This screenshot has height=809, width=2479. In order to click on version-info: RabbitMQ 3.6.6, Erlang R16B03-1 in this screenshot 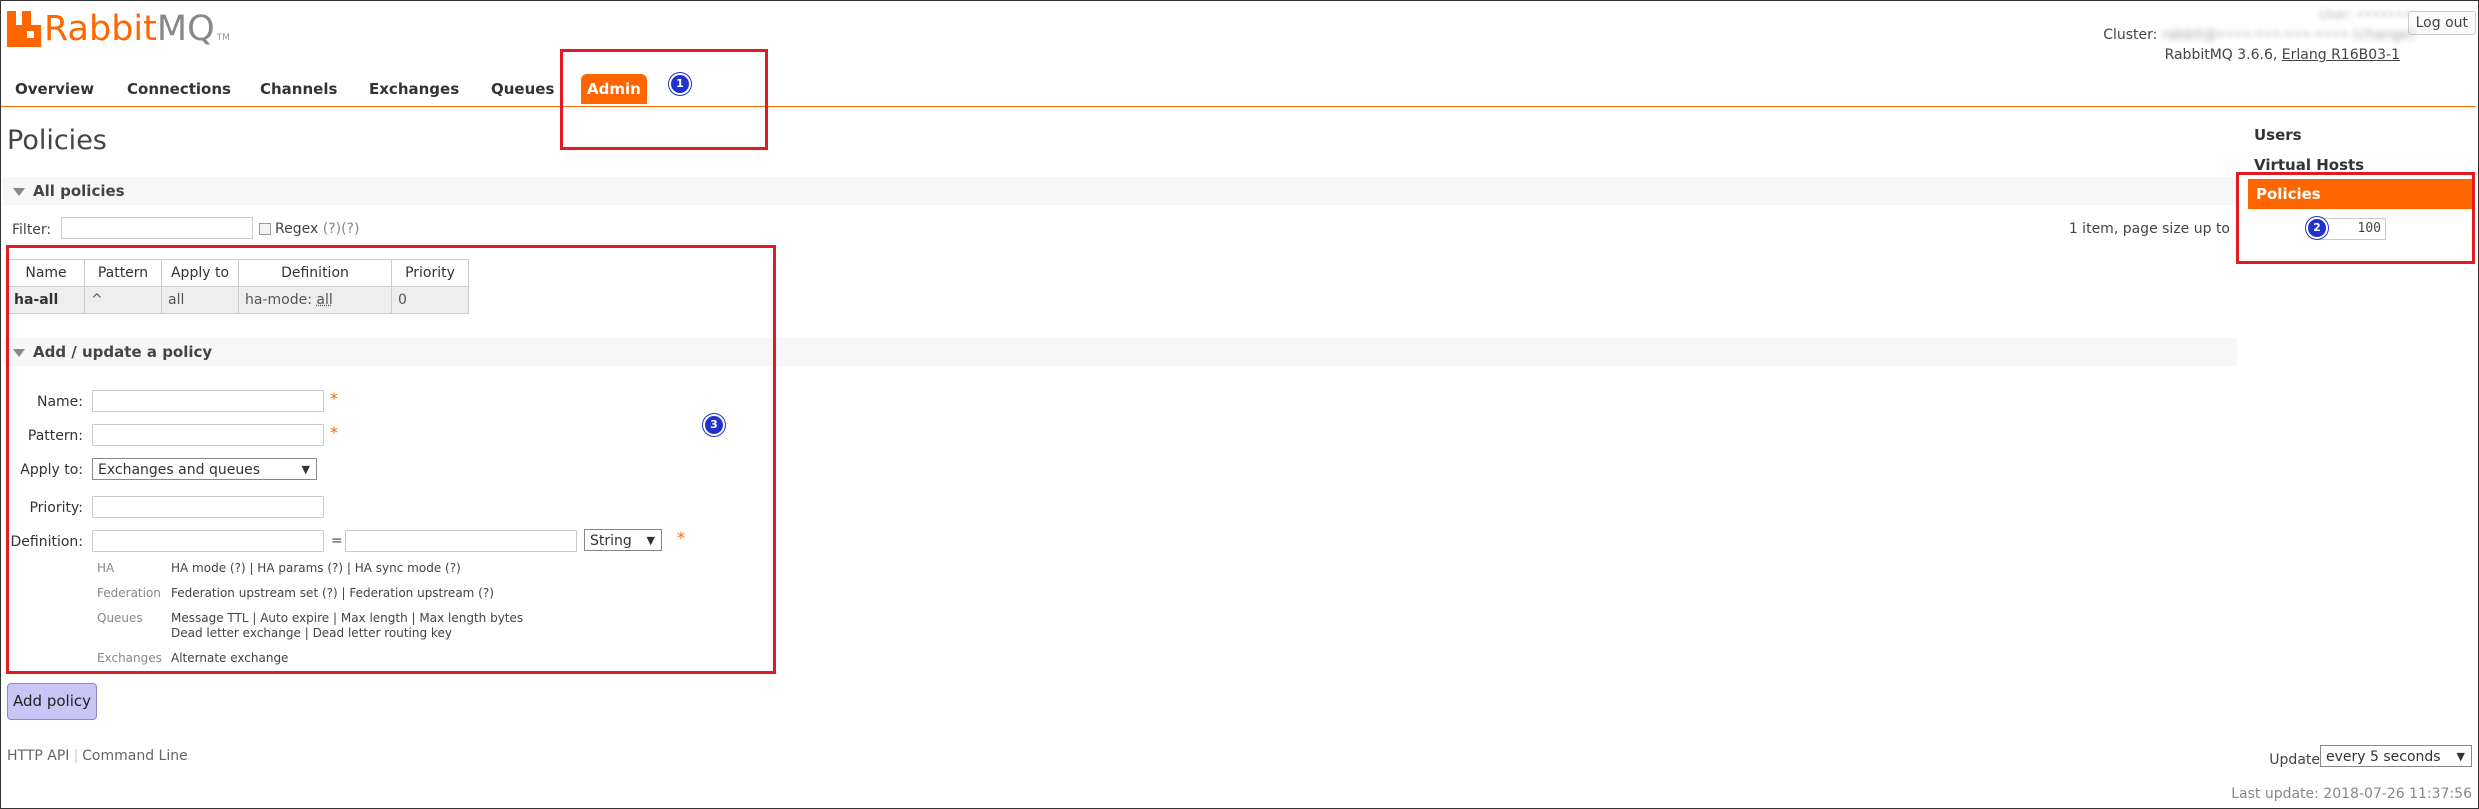, I will do `click(2282, 55)`.